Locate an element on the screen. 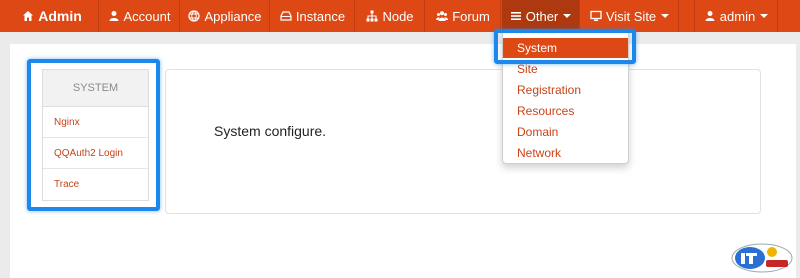 Image resolution: width=800 pixels, height=278 pixels. nav-other-dropdown: Other is located at coordinates (541, 16).